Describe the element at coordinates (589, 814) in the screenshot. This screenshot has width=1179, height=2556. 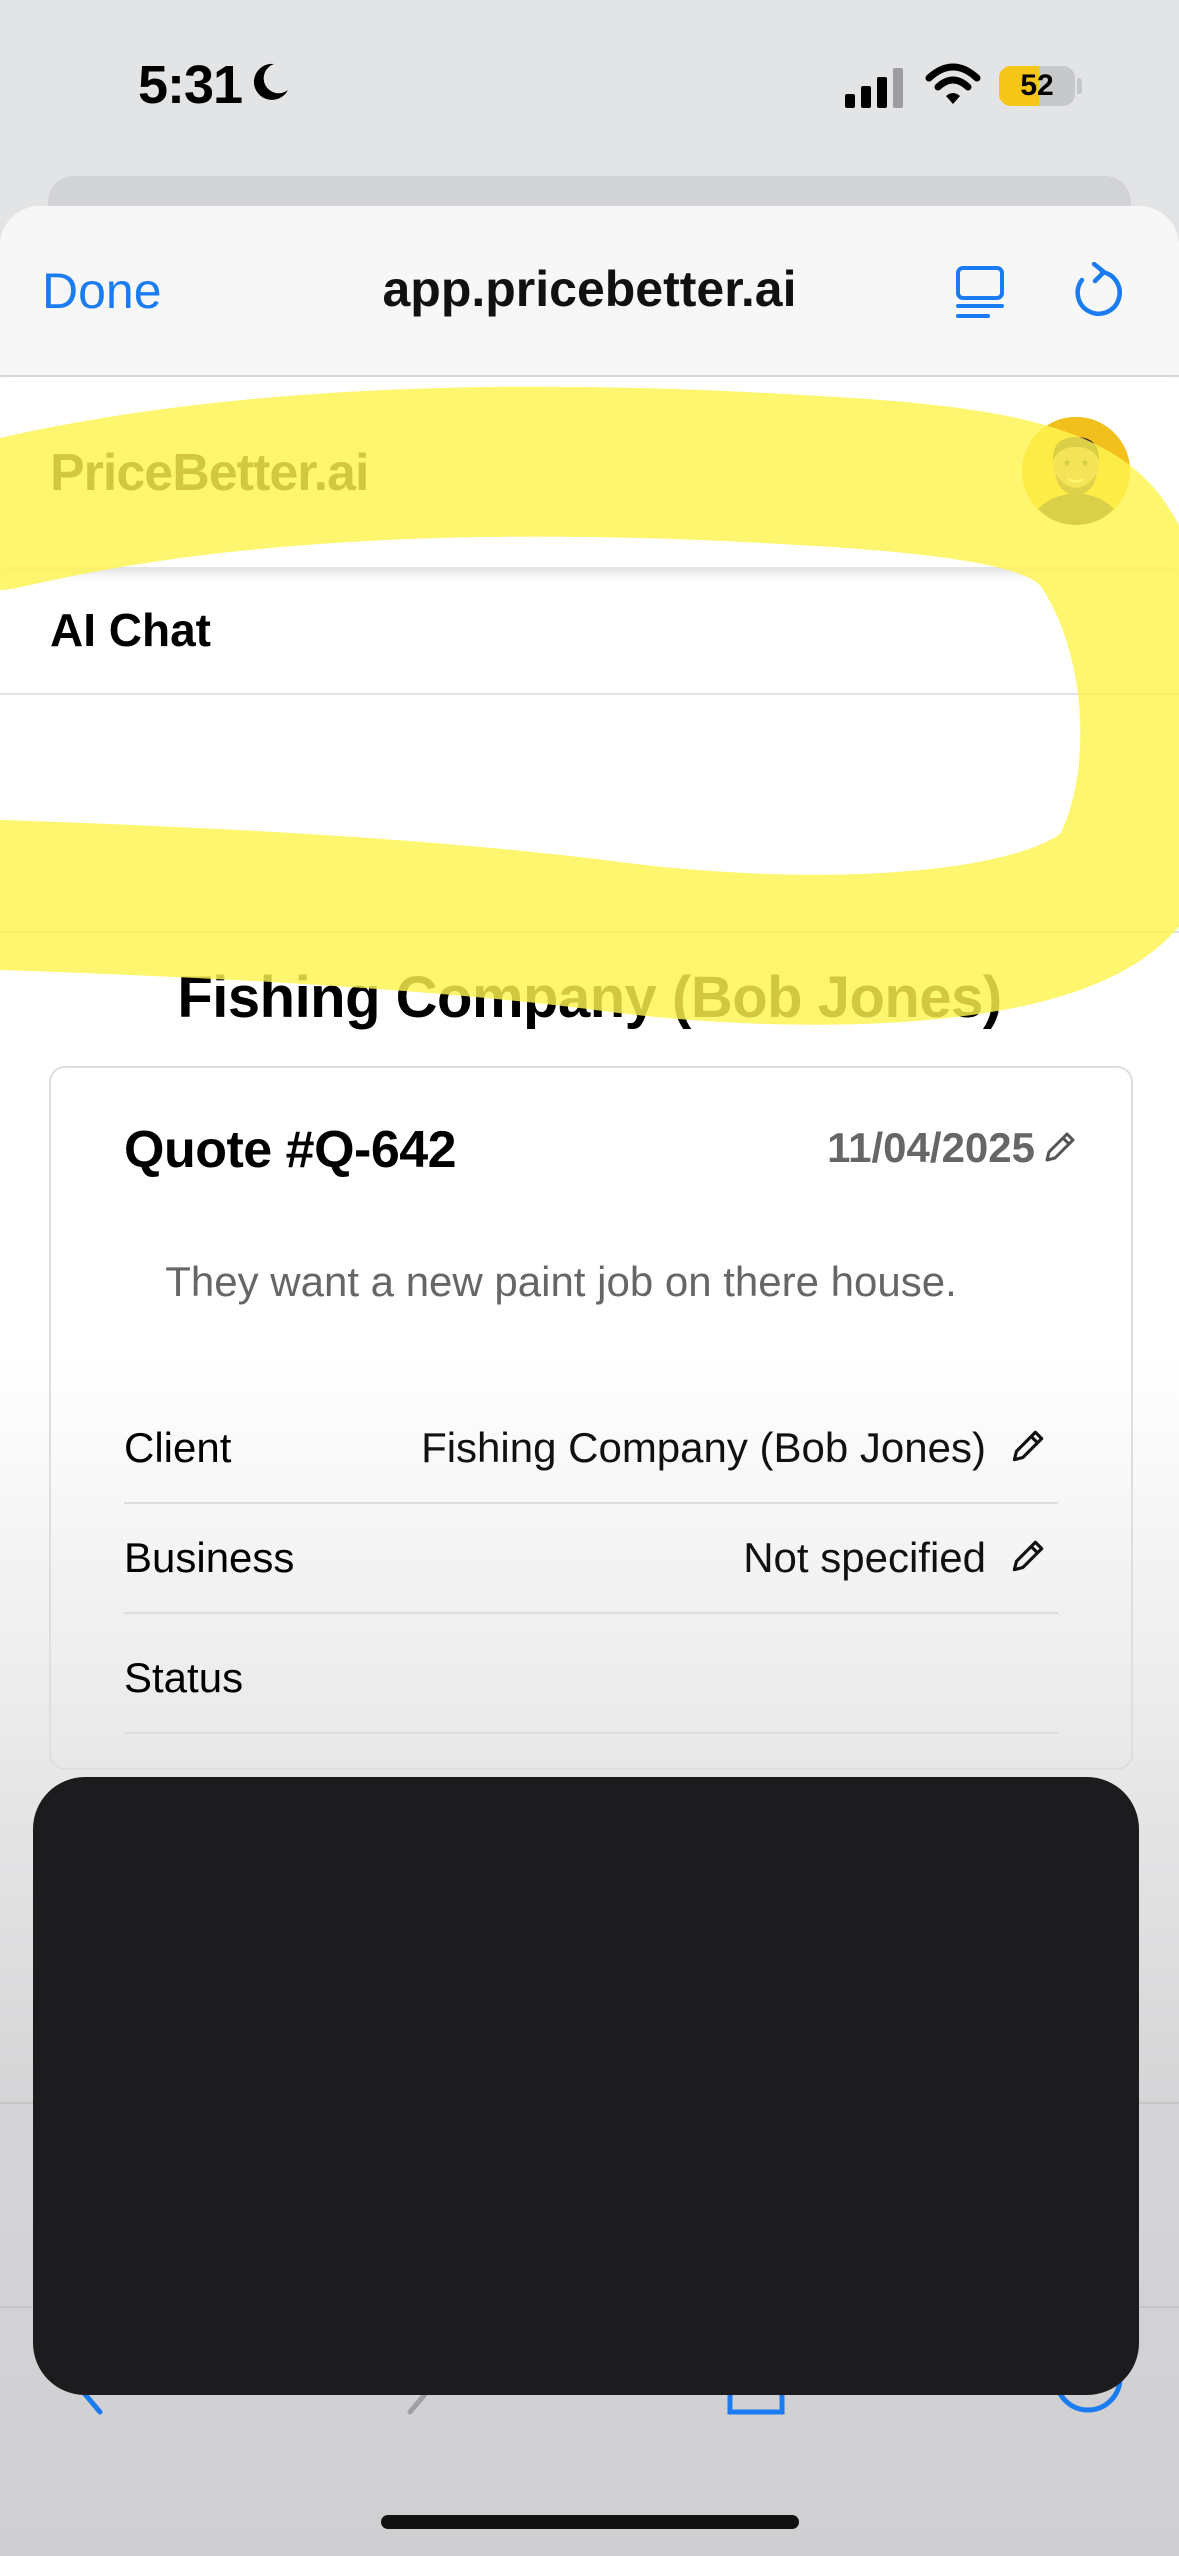
I see `empty-content-area` at that location.